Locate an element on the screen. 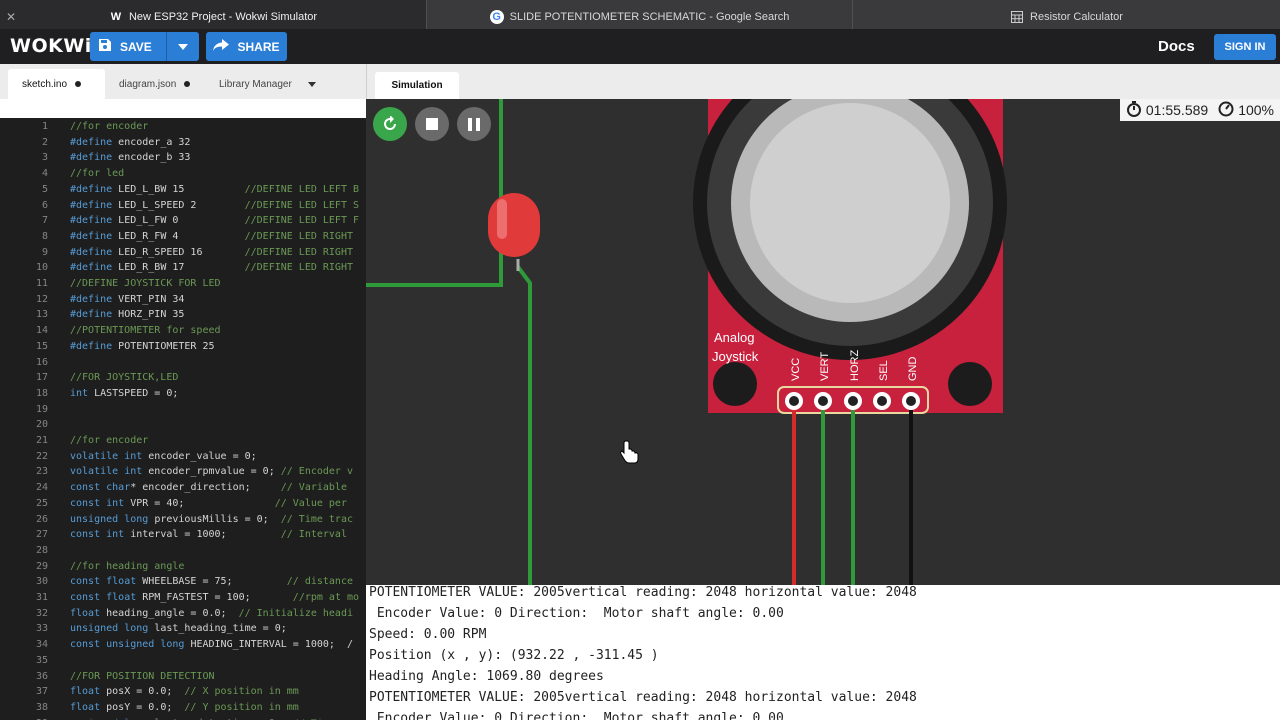  code-line: #define encoder_a 32 is located at coordinates (130, 142).